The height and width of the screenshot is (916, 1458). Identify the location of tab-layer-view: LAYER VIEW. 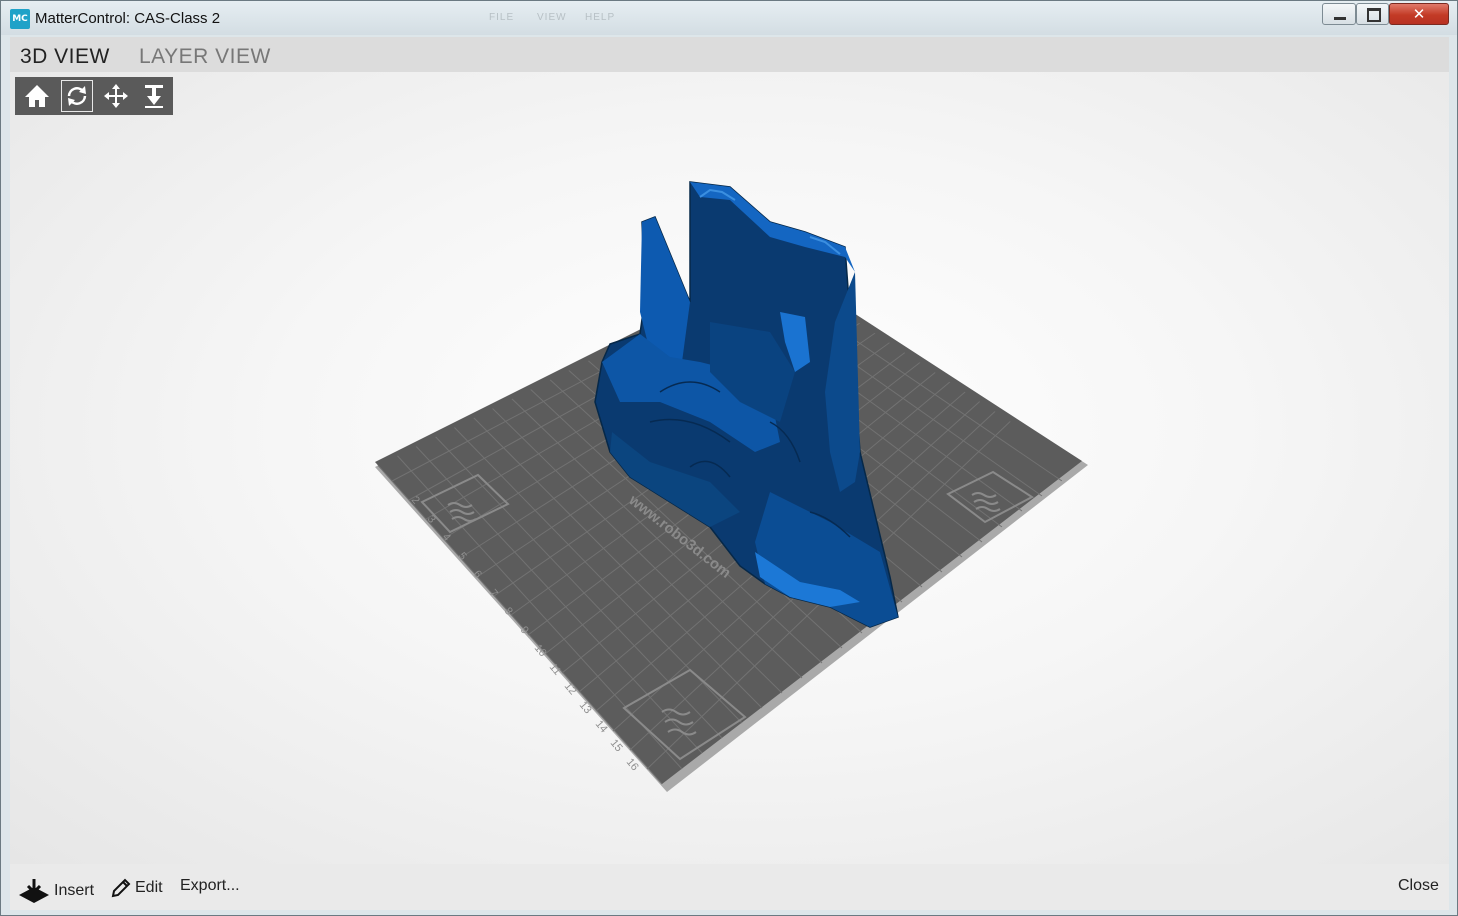
(205, 57).